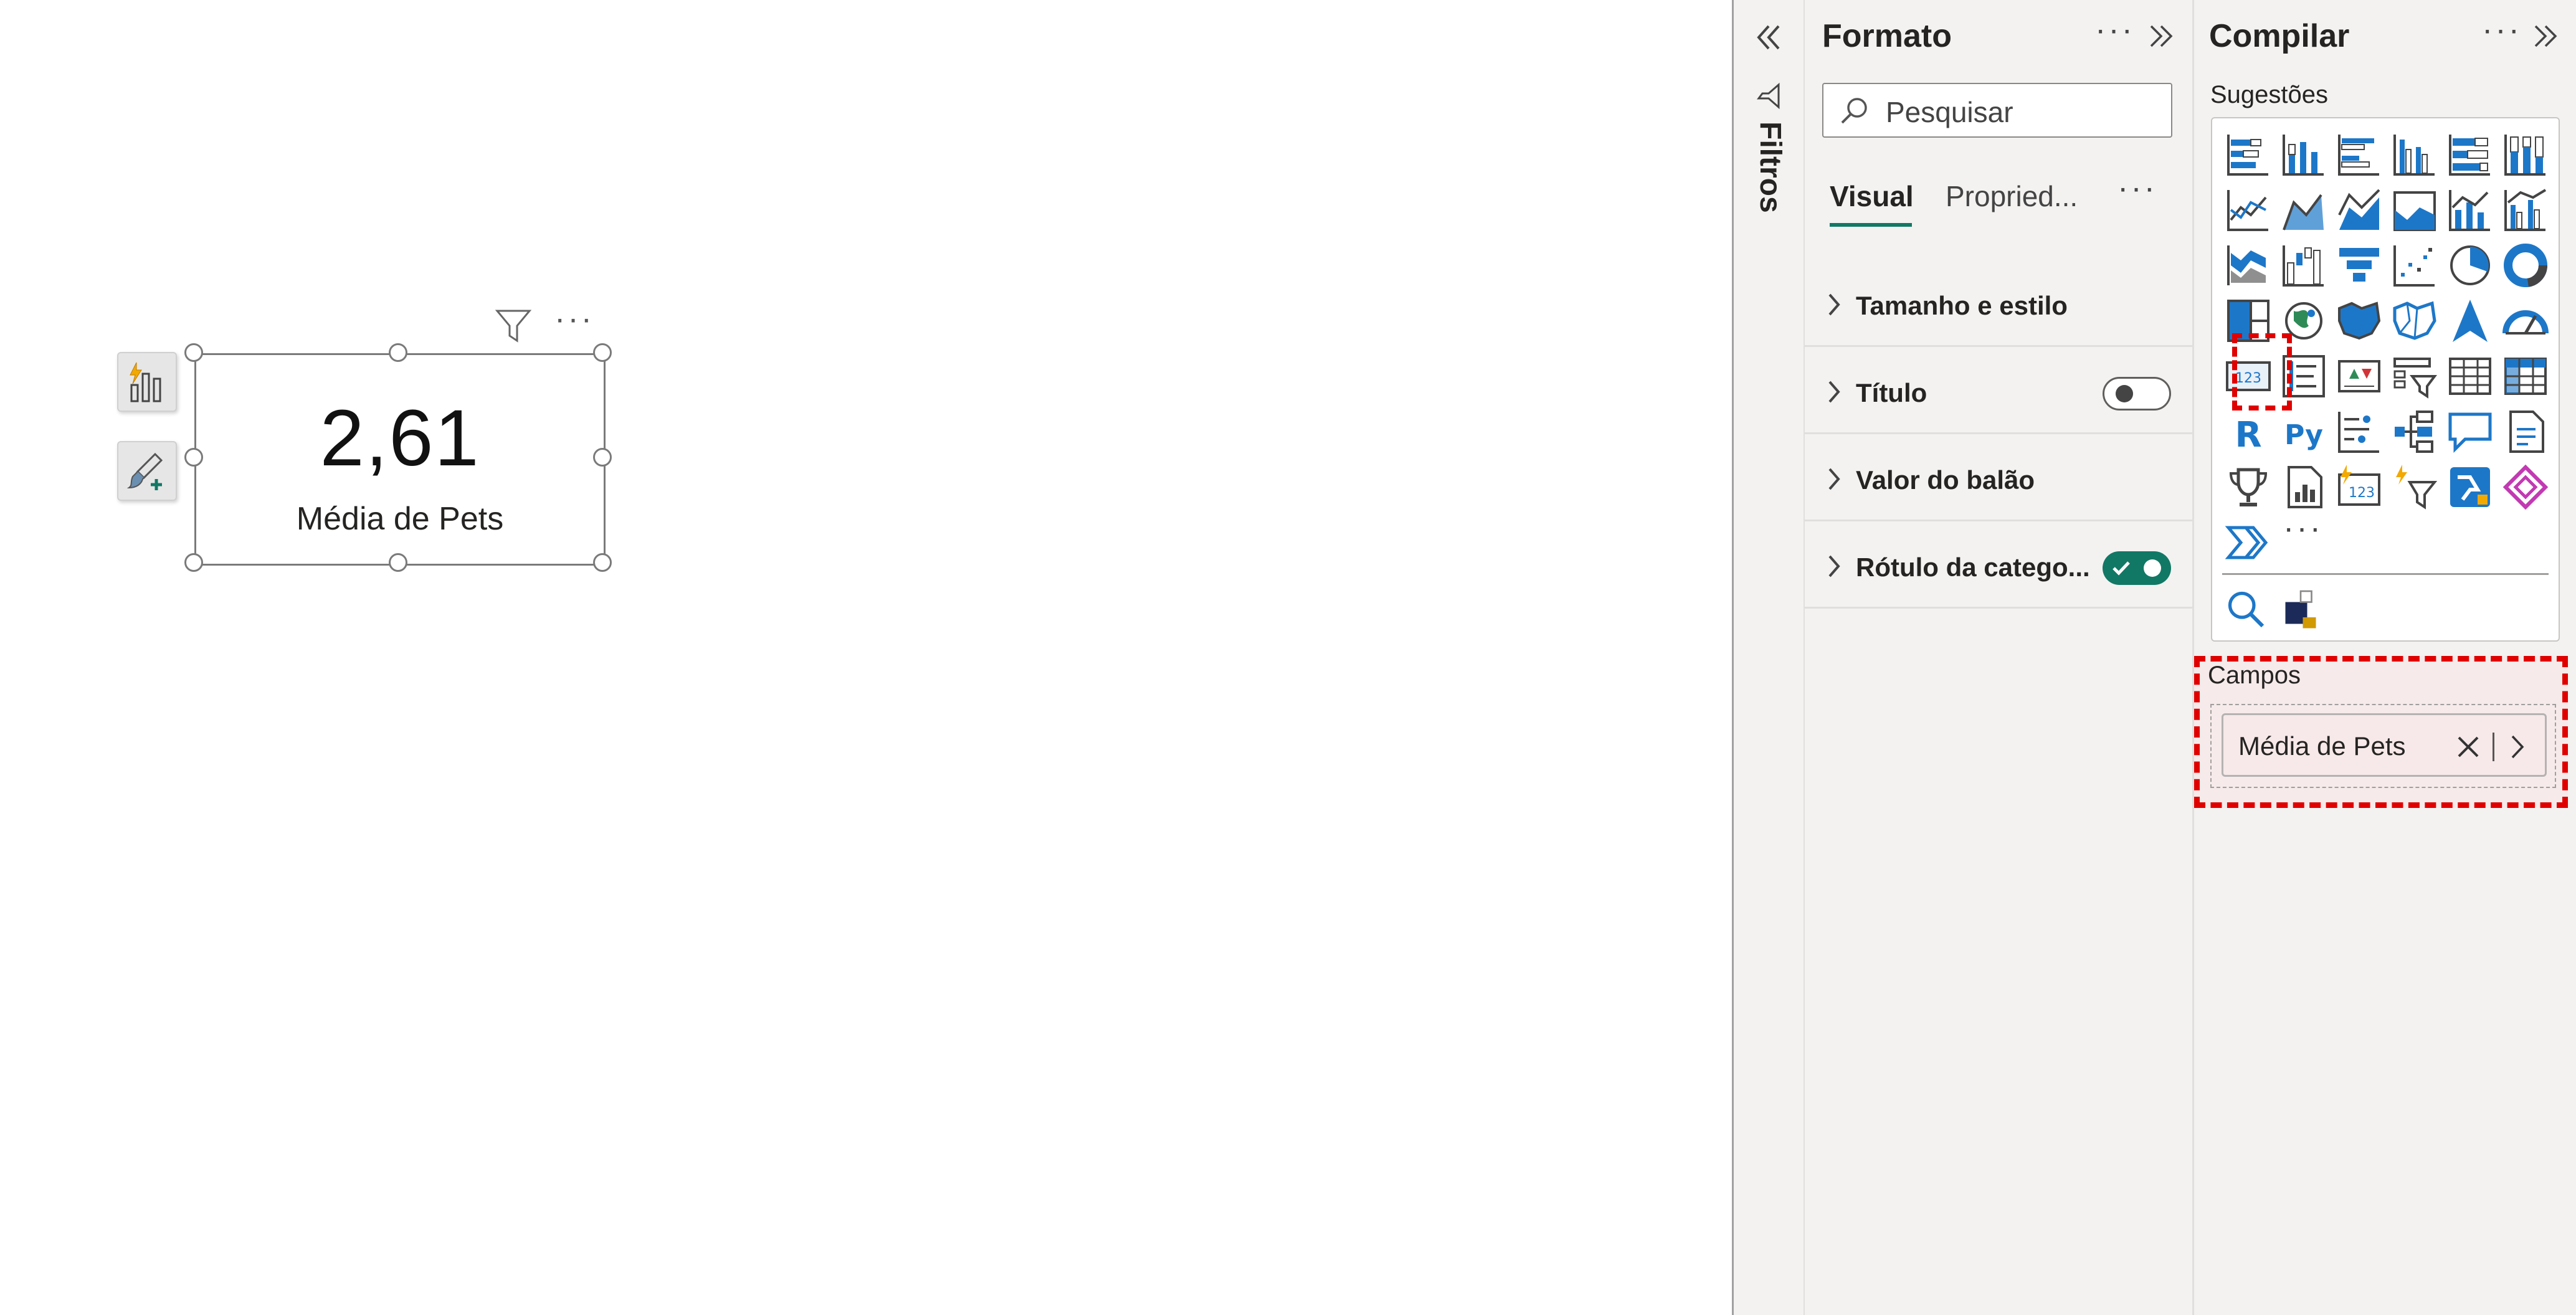  Describe the element at coordinates (2262, 372) in the screenshot. I see `card-visual-highlight` at that location.